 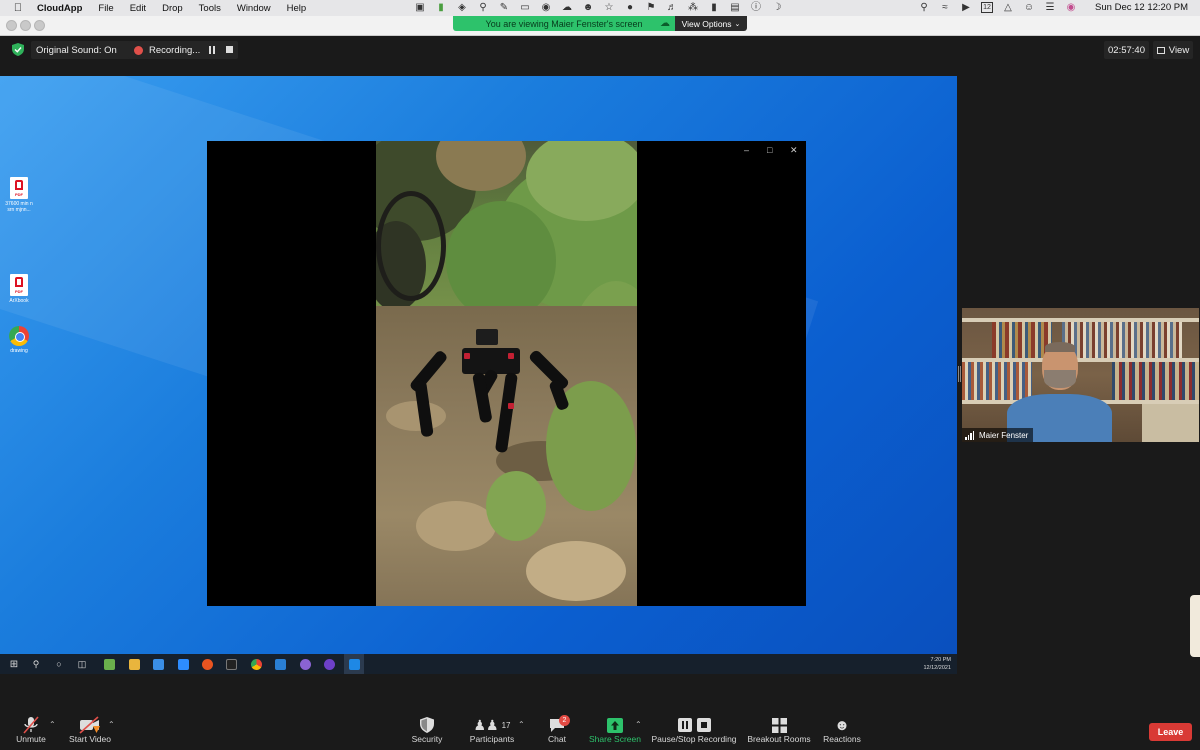 I want to click on notes-icon: ✎, so click(x=504, y=7).